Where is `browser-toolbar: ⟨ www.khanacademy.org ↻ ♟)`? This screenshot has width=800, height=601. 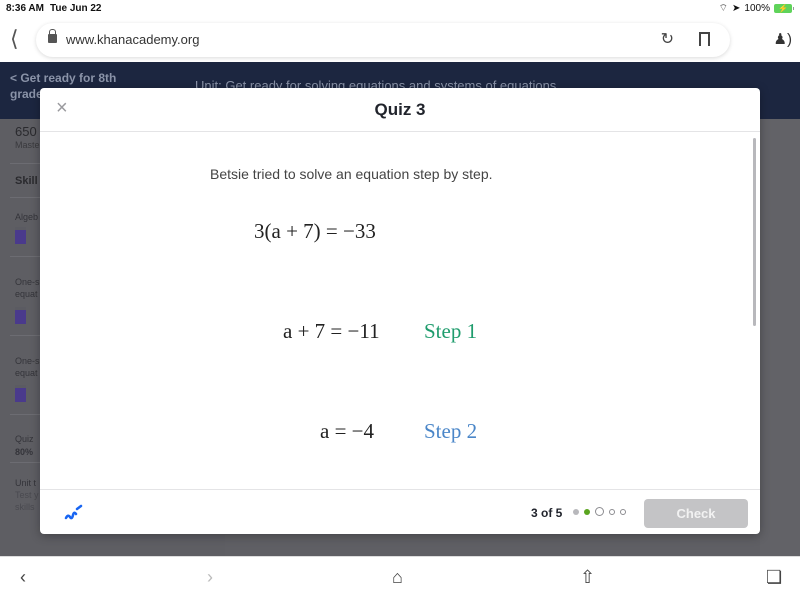 browser-toolbar: ⟨ www.khanacademy.org ↻ ♟) is located at coordinates (400, 40).